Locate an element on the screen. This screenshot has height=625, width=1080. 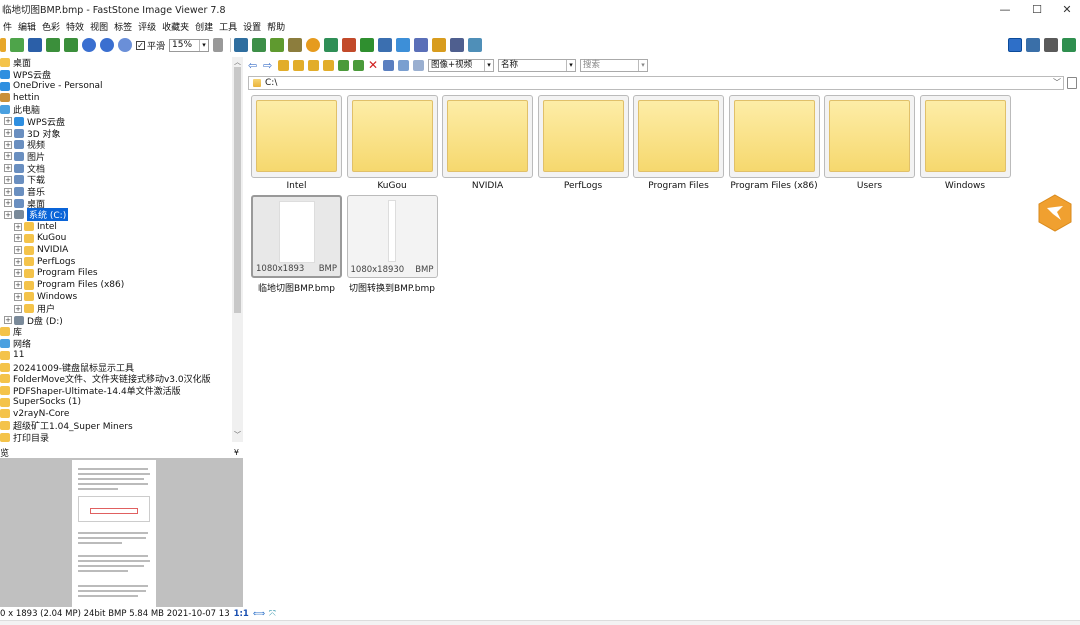
tree-item: + PerfLogs is located at coordinates (44, 262).